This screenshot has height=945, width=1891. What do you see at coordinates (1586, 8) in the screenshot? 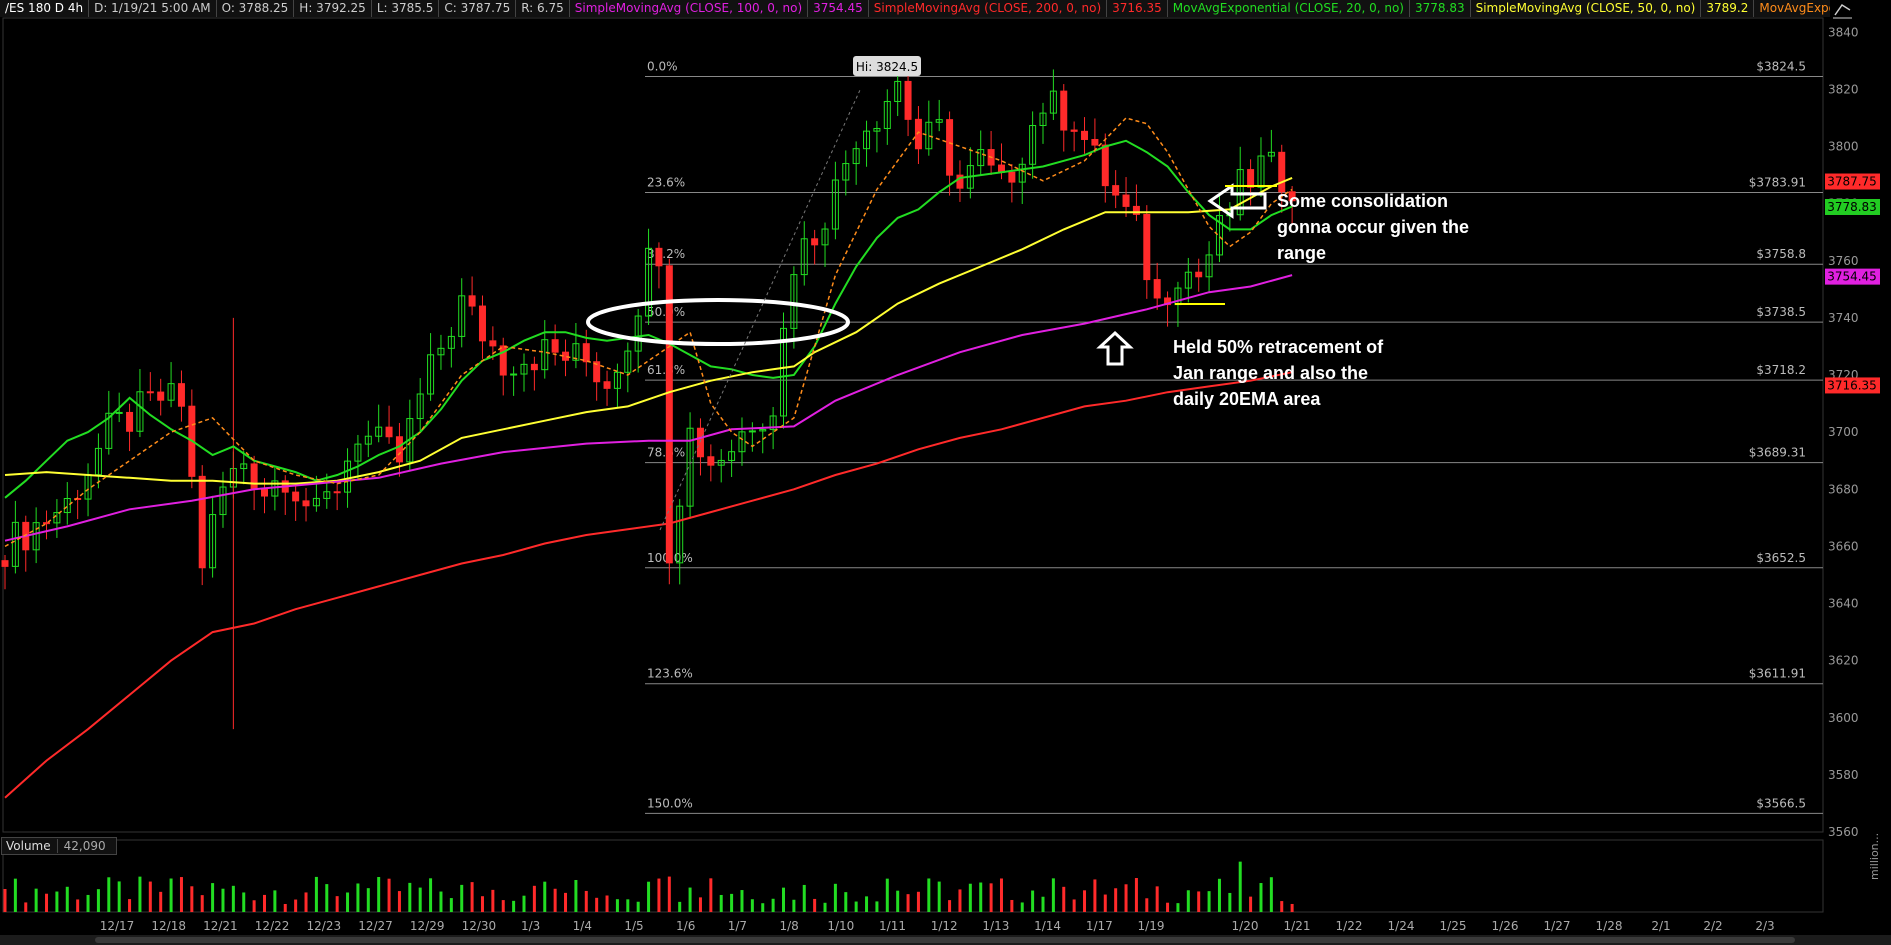
I see `study-label-3: SimpleMovingAvg (CLOSE, 50, 0, no)` at bounding box center [1586, 8].